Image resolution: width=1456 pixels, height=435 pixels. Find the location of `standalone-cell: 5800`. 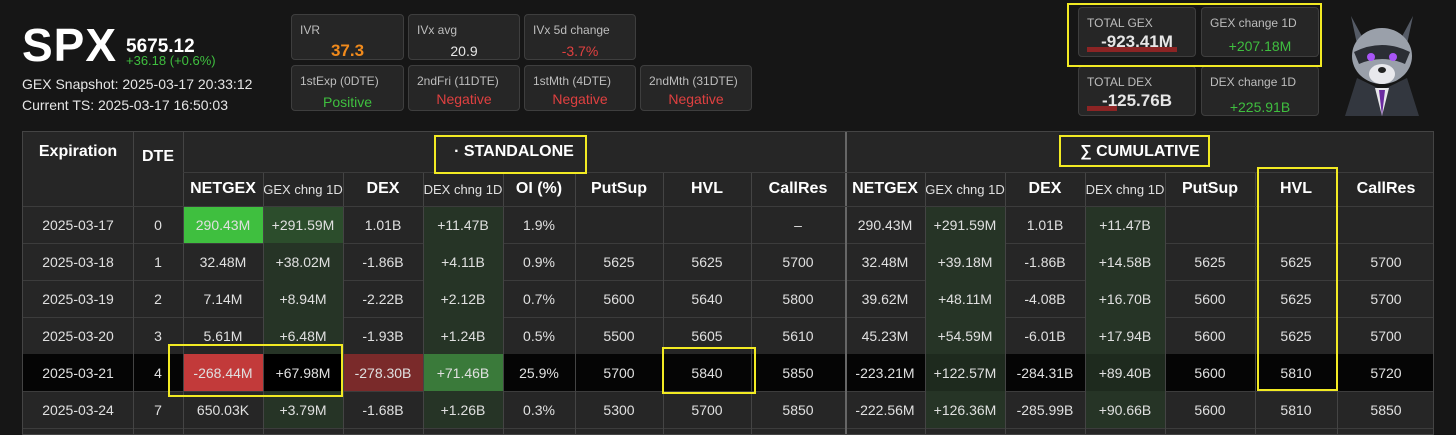

standalone-cell: 5800 is located at coordinates (798, 298).